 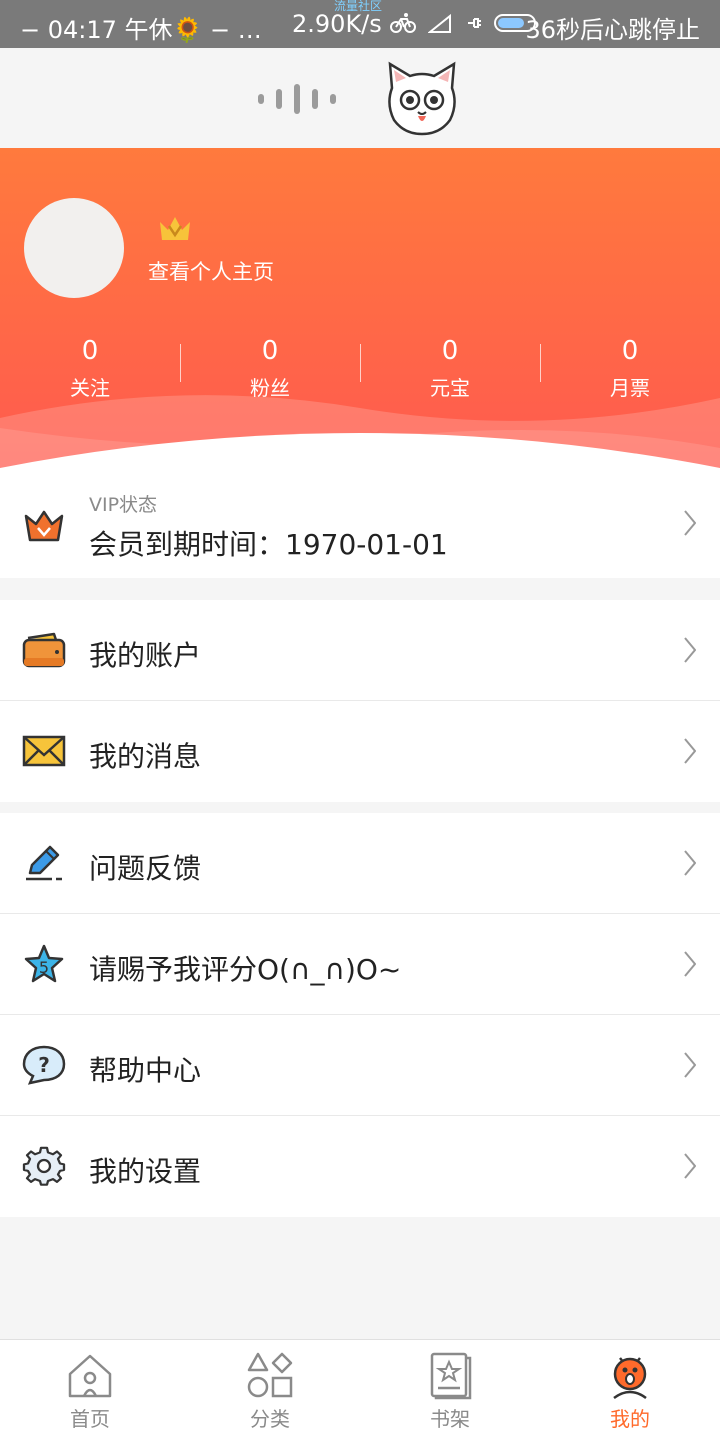 What do you see at coordinates (145, 1171) in the screenshot?
I see `menu-item-label: 我的设置` at bounding box center [145, 1171].